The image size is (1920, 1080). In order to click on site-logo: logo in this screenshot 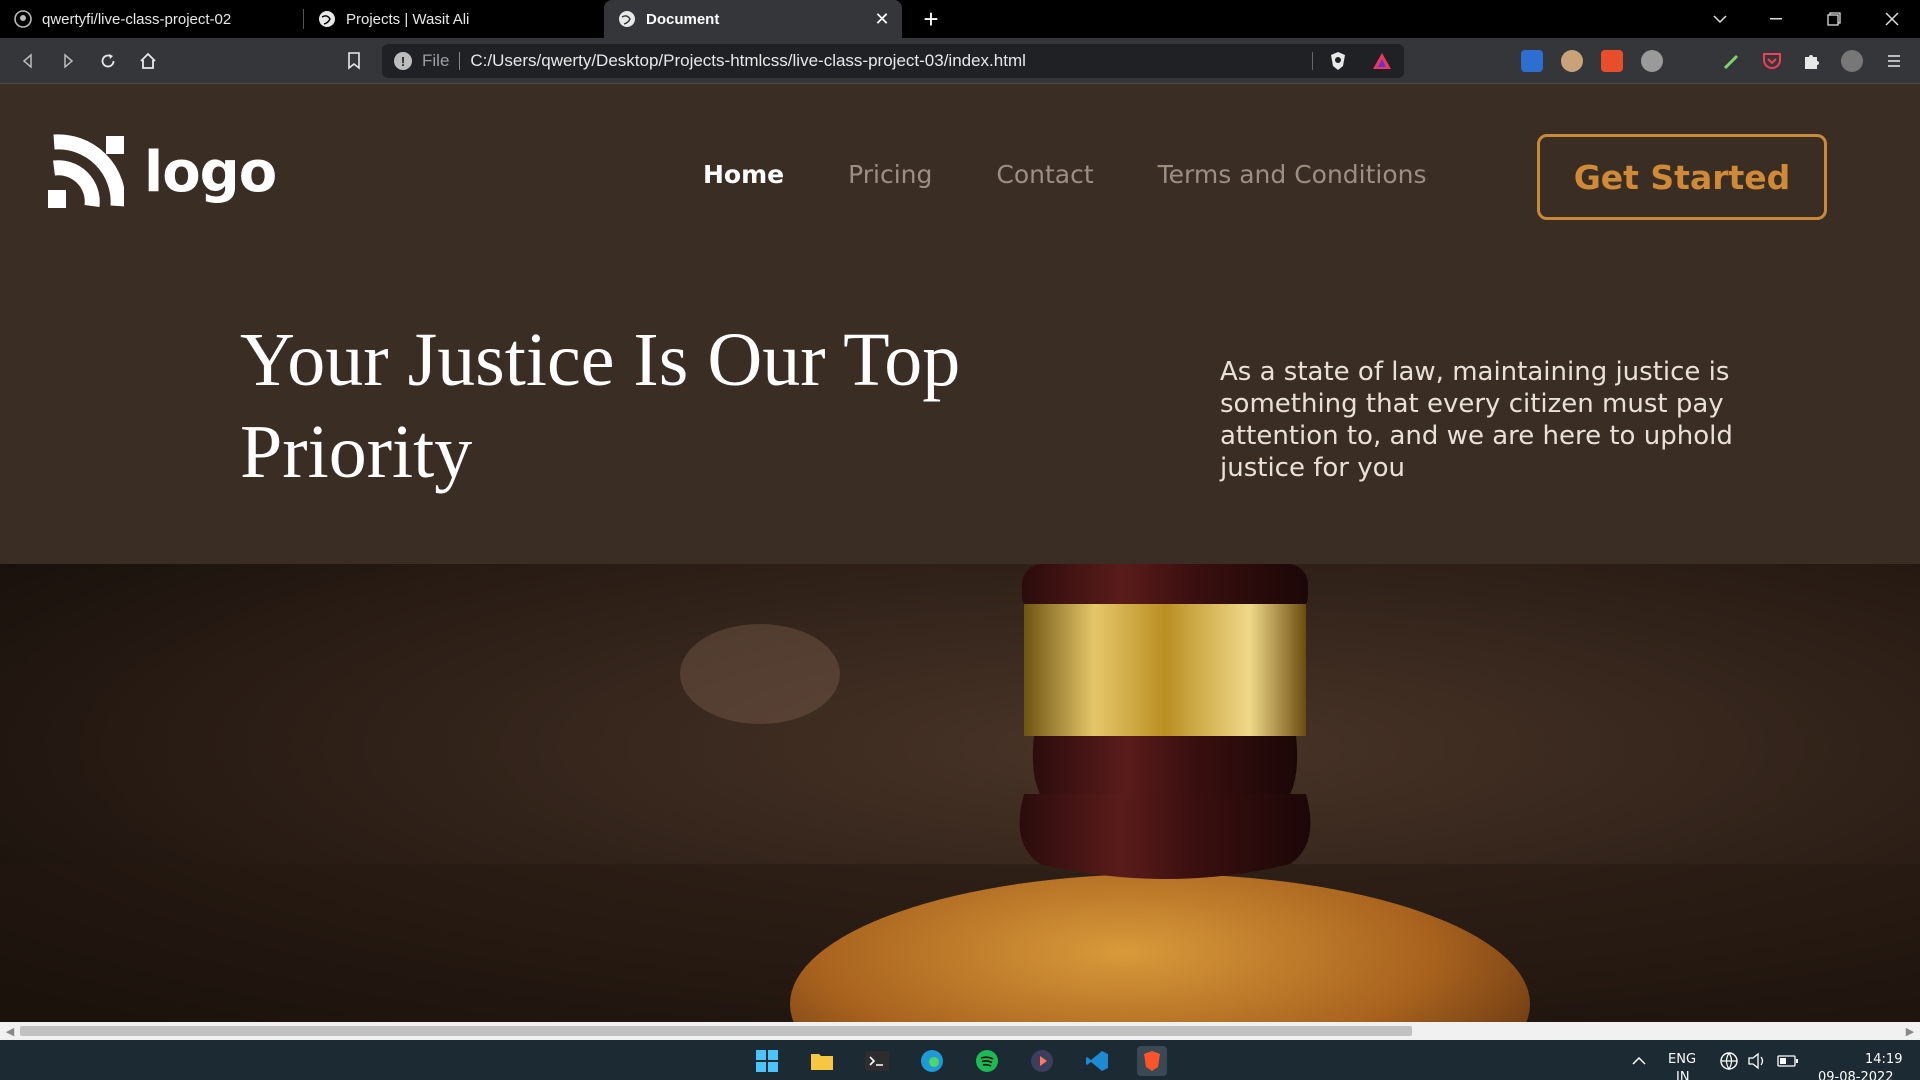, I will do `click(162, 172)`.